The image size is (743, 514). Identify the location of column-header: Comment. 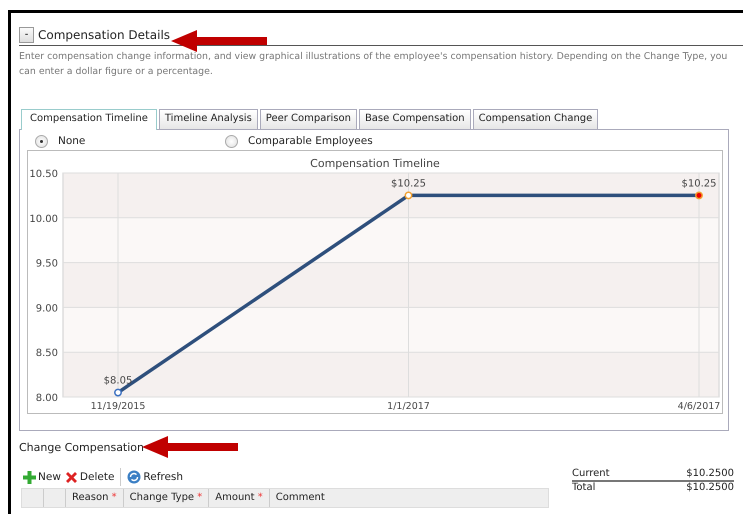
(300, 498).